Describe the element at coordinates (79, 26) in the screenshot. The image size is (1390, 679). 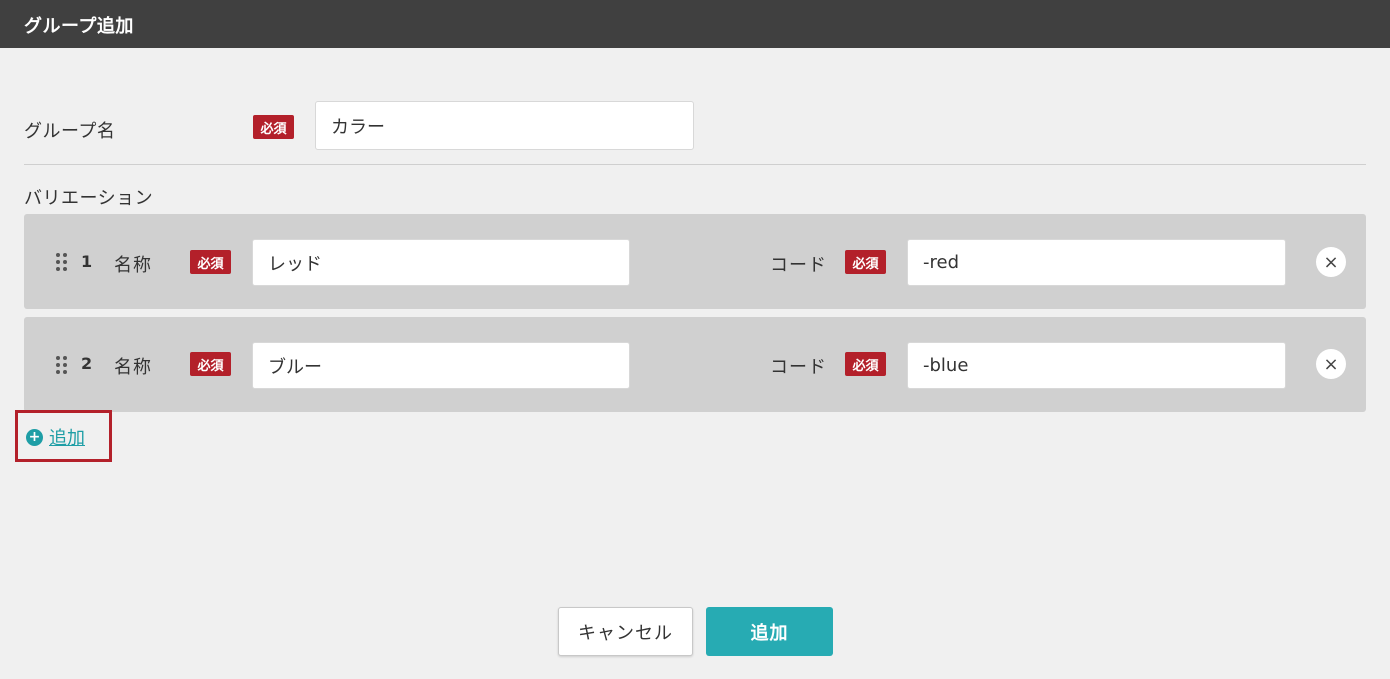
I see `dialog-title: グループ追加` at that location.